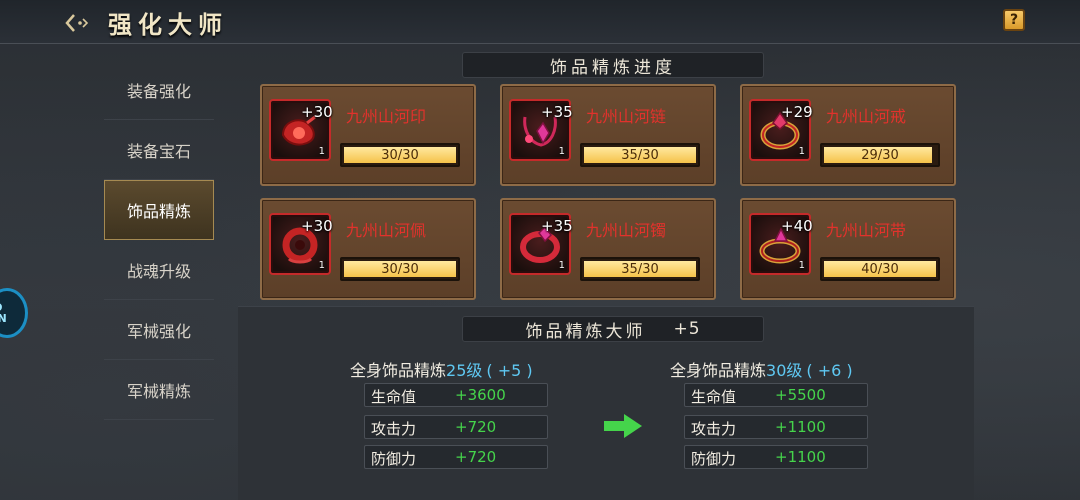  I want to click on back-button, so click(77, 23).